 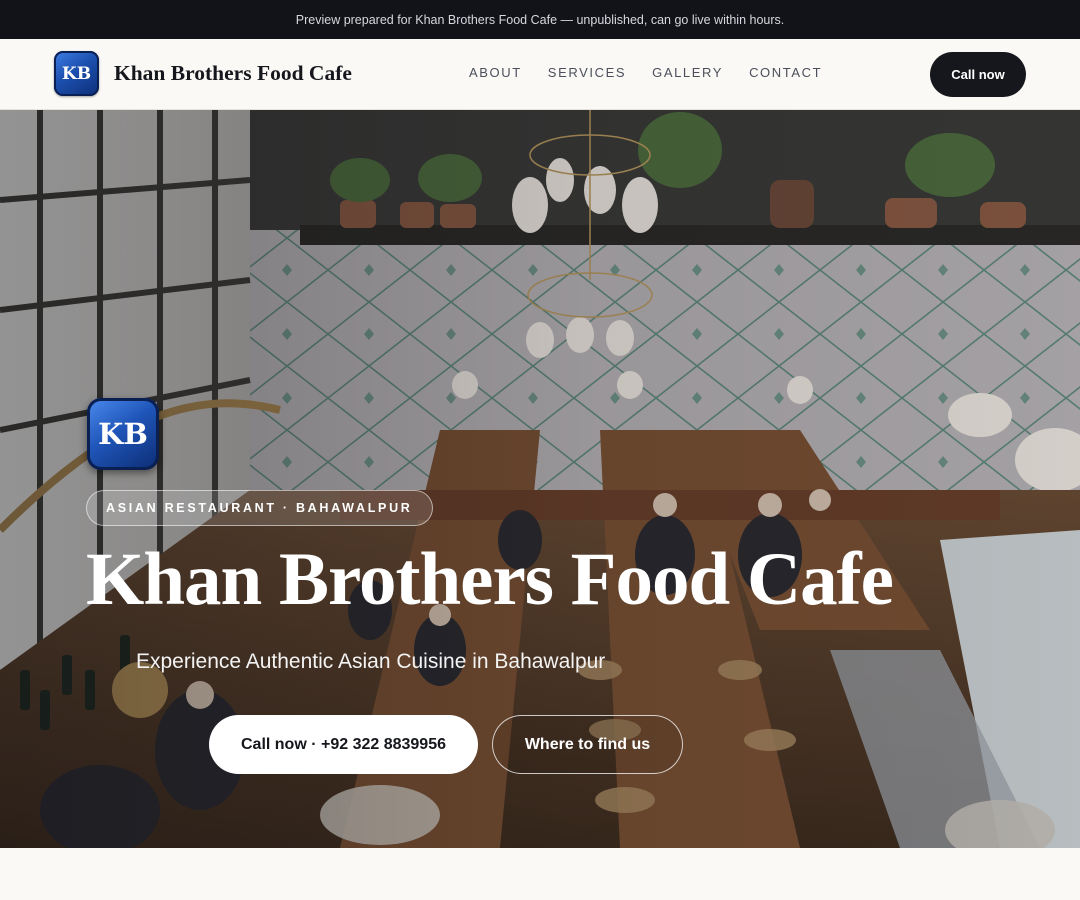 I want to click on next-section, so click(x=540, y=874).